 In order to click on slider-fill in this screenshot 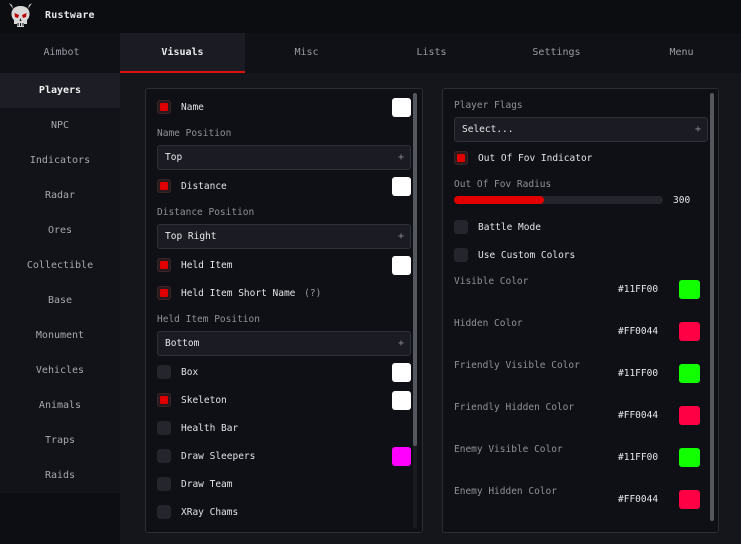, I will do `click(499, 200)`.